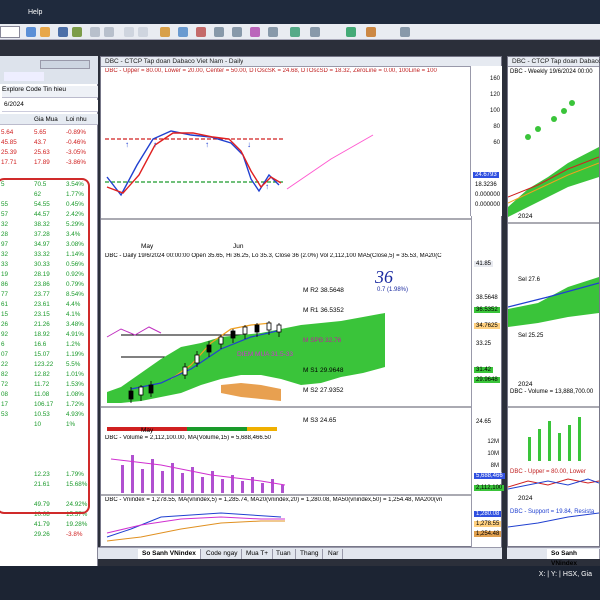  Describe the element at coordinates (9, 142) in the screenshot. I see `cell-c1: 45.85` at that location.